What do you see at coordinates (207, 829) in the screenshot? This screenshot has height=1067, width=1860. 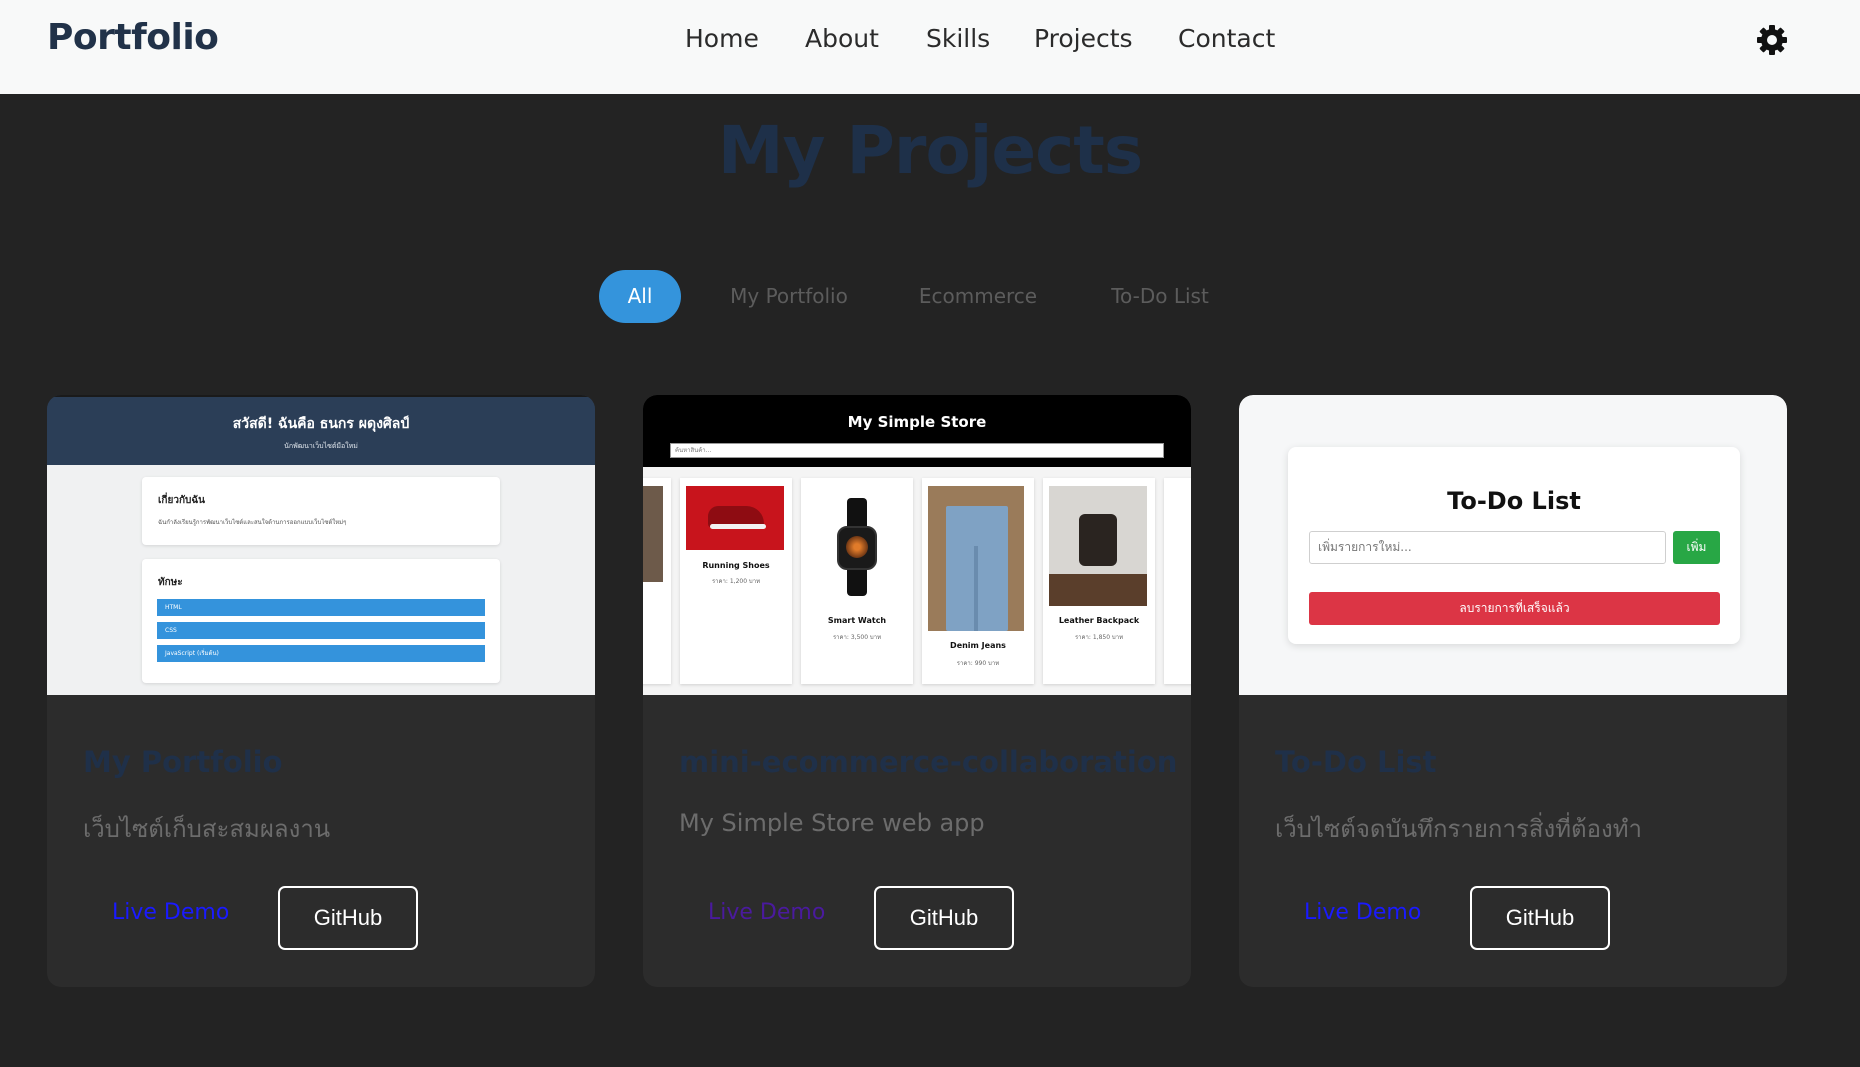 I see `project-description: เว็บไซต์เก็บสะสมผลงาน` at bounding box center [207, 829].